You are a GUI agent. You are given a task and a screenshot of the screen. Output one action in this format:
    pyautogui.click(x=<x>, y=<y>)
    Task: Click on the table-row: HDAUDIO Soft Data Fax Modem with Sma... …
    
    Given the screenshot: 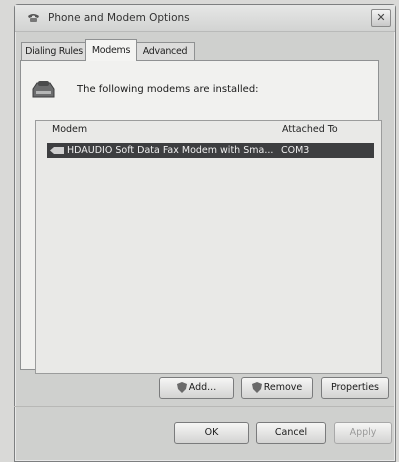 What is the action you would take?
    pyautogui.click(x=210, y=150)
    